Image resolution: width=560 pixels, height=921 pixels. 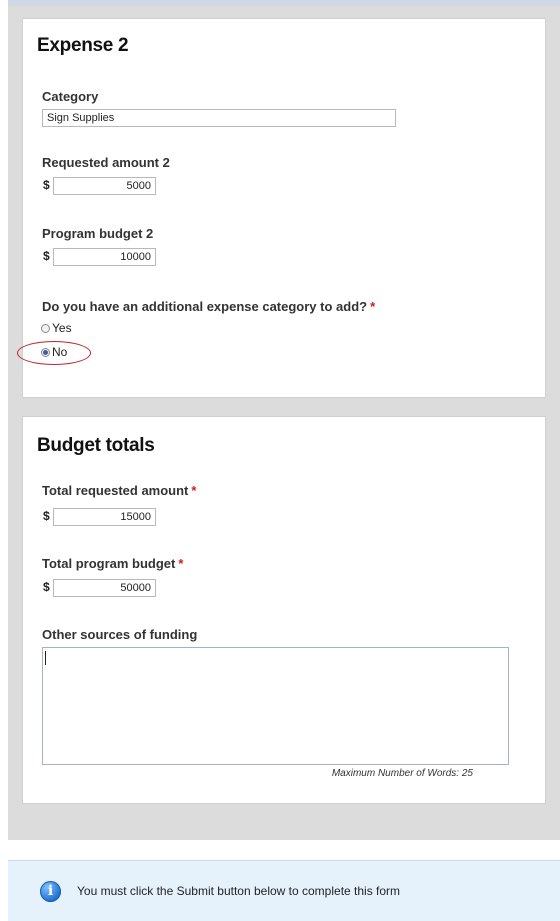 I want to click on other-sources-label: Other sources of funding, so click(x=120, y=634).